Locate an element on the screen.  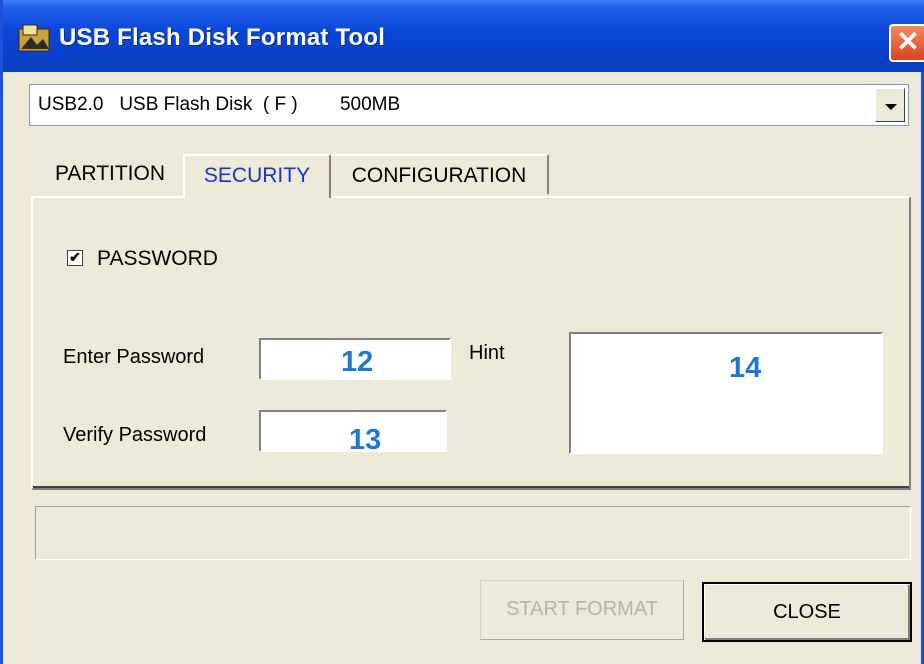
tab-partition: PARTITION is located at coordinates (110, 174).